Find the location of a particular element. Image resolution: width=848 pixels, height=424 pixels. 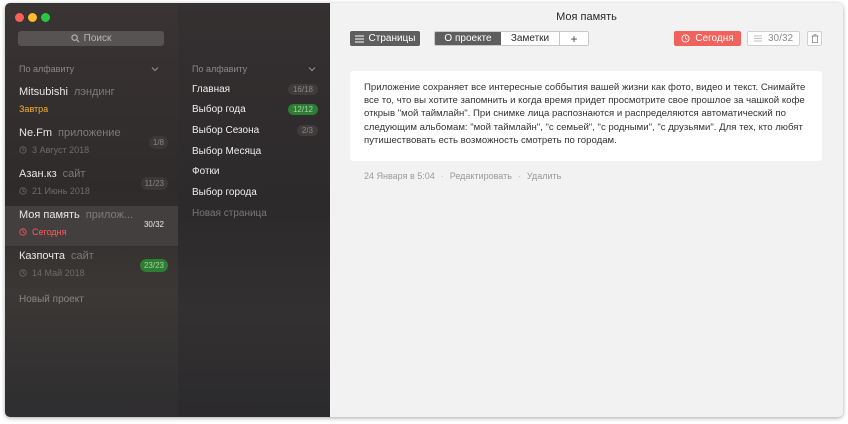

pages-sort-dropdown: По алфавиту is located at coordinates (254, 69).